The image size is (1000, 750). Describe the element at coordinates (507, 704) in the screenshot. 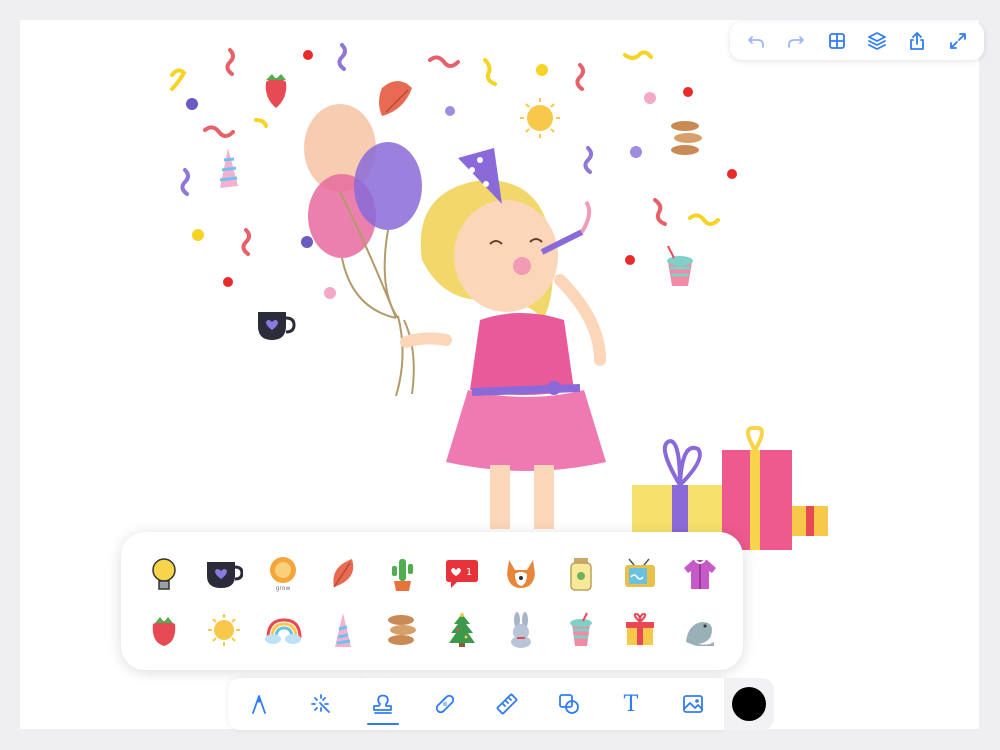

I see `ruler-icon` at that location.